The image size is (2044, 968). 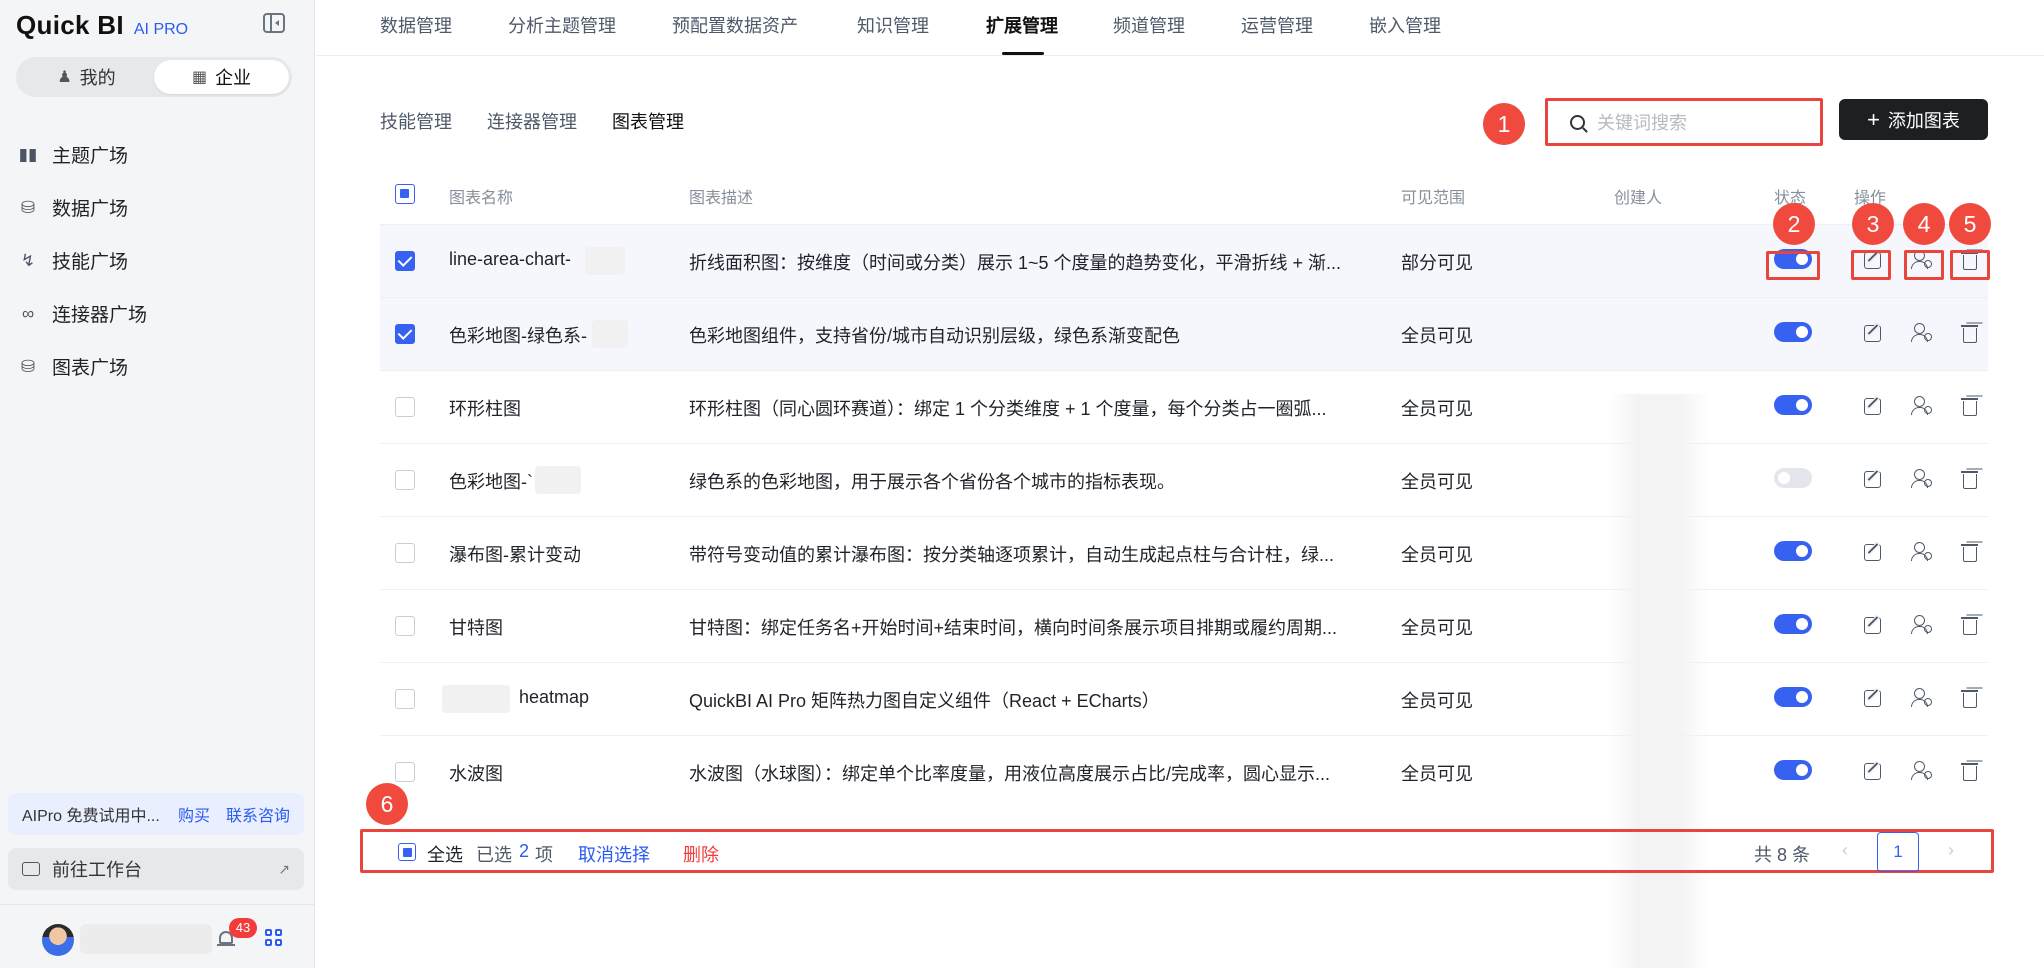 I want to click on creator-column-redacted, so click(x=1659, y=681).